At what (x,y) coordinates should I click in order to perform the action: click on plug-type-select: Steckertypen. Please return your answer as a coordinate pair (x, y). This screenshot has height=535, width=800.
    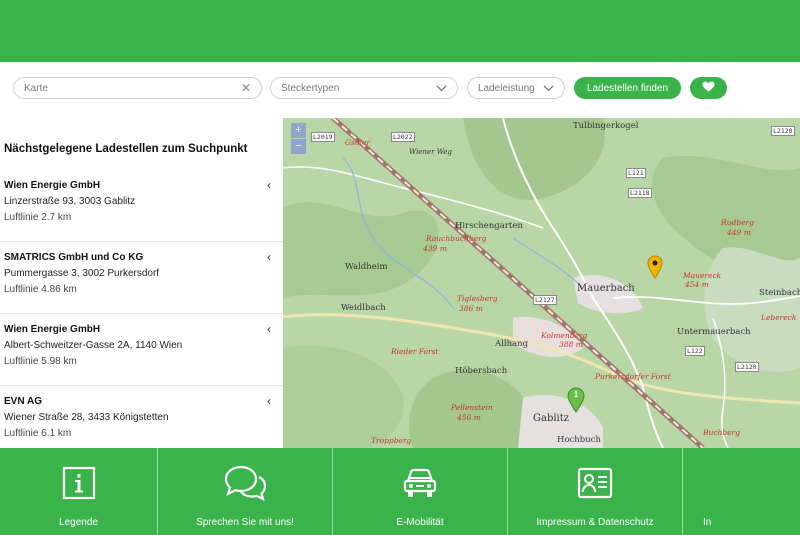
    Looking at the image, I should click on (364, 88).